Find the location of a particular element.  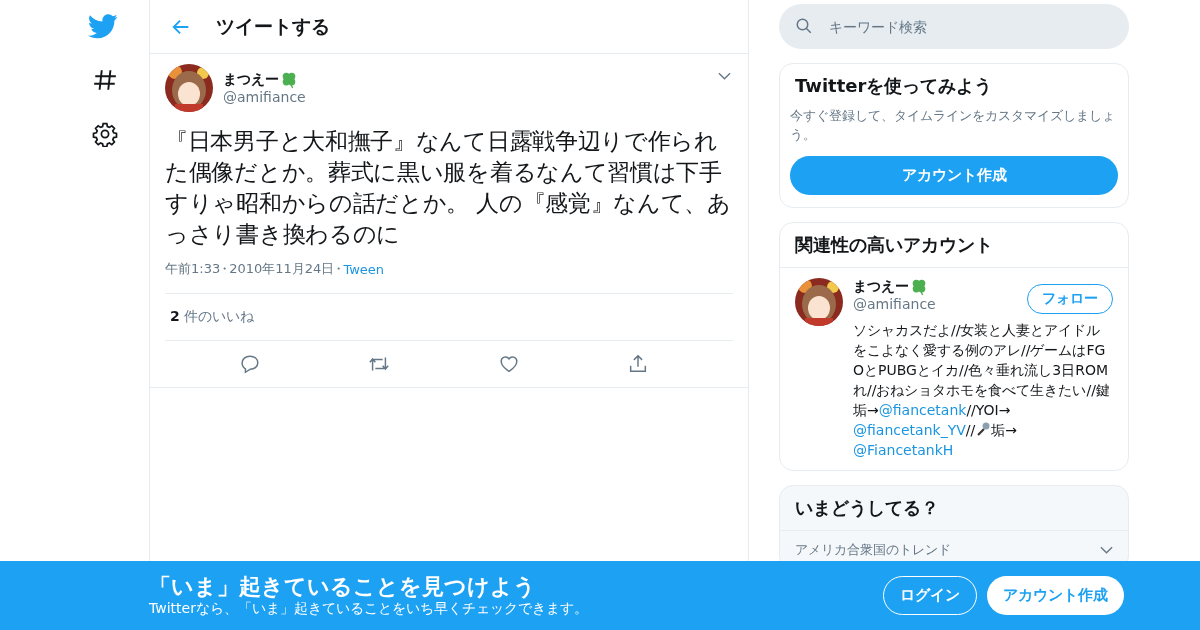

source-link: Tween is located at coordinates (364, 269).